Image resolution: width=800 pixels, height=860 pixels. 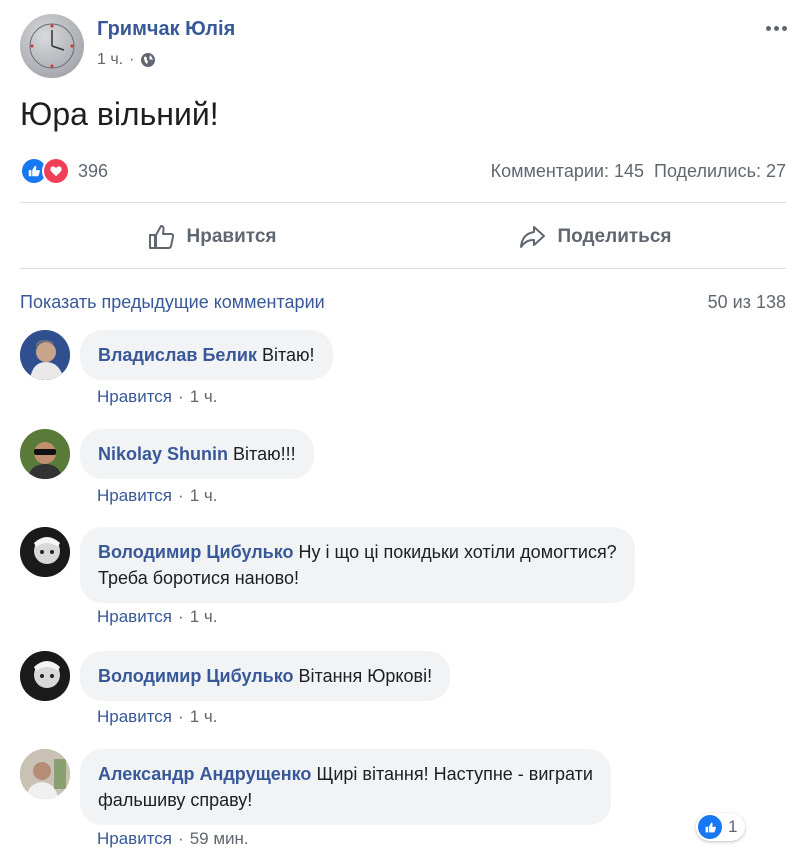 I want to click on like-button: Нравится, so click(x=211, y=237).